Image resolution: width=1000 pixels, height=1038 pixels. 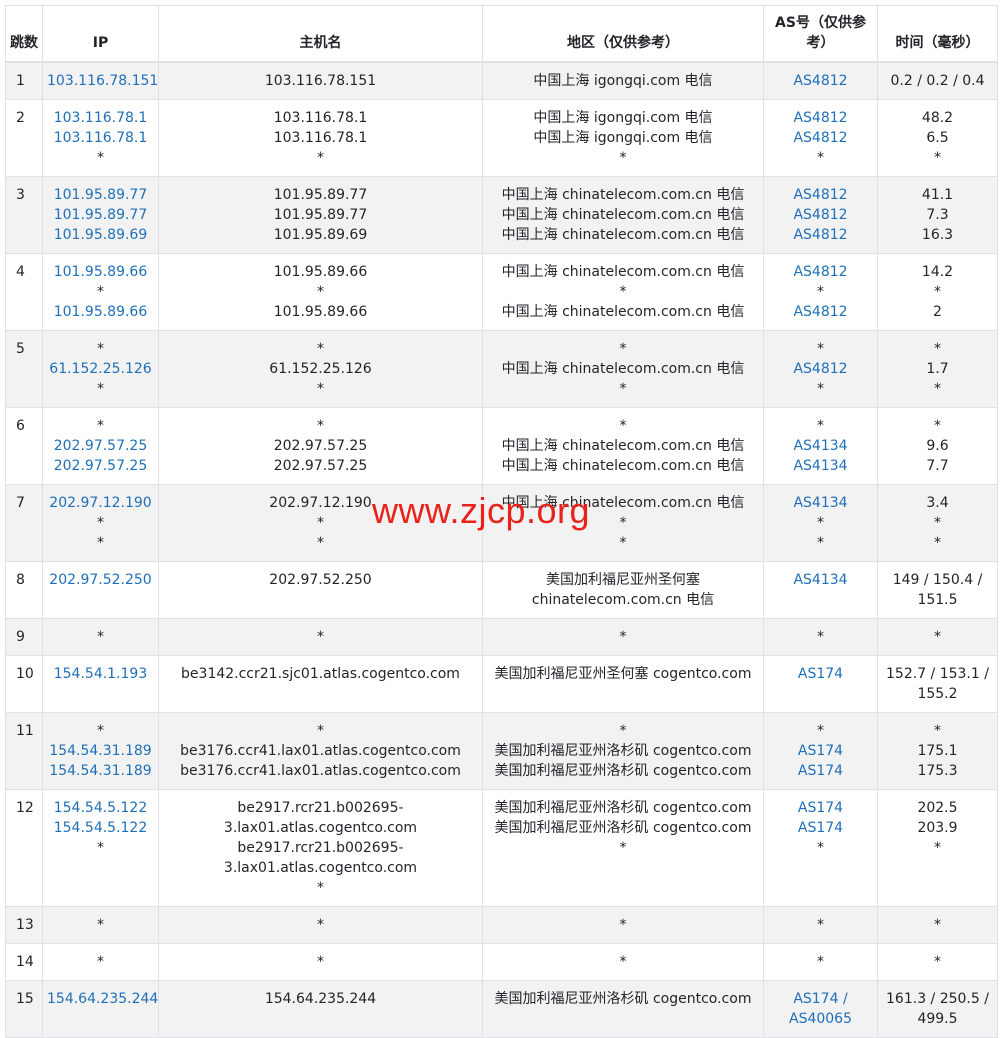 I want to click on cell-text: 175.3, so click(x=937, y=771).